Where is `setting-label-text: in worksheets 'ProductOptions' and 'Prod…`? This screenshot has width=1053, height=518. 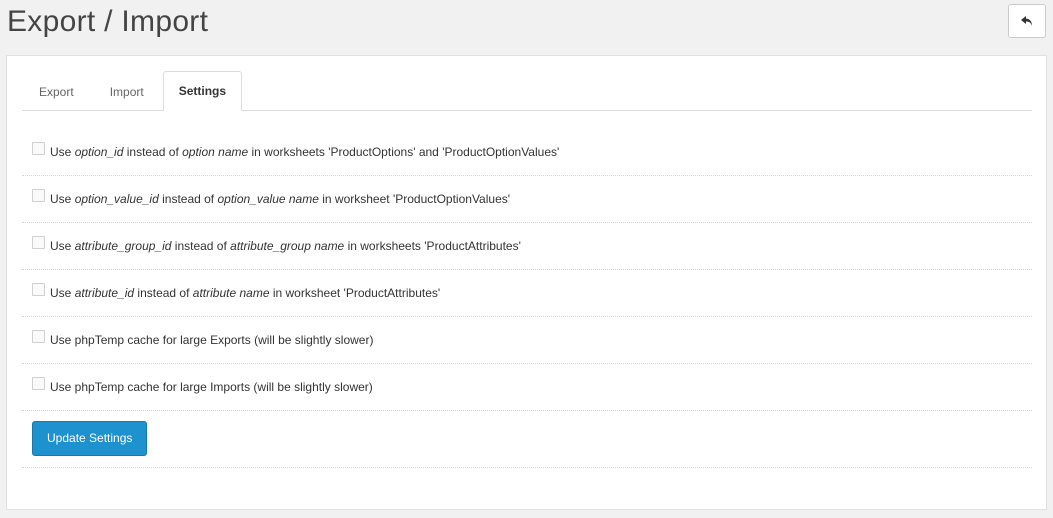 setting-label-text: in worksheets 'ProductOptions' and 'Prod… is located at coordinates (404, 152).